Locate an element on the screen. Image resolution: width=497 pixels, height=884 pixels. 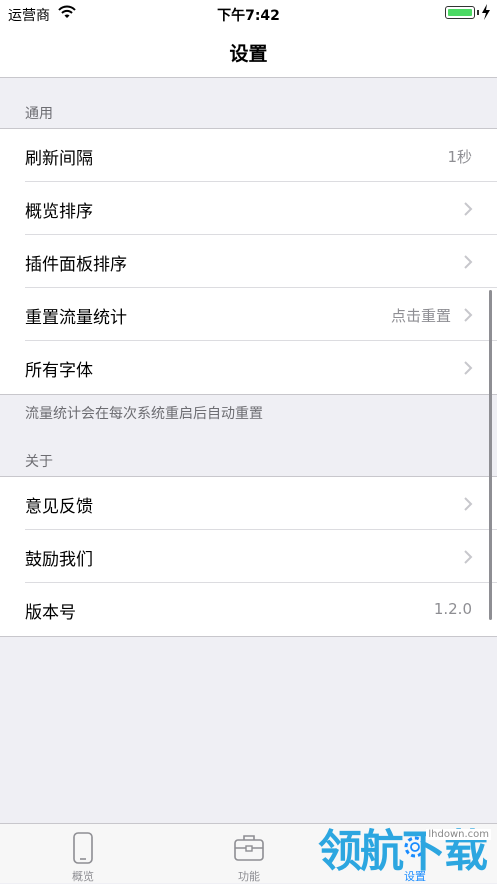
row-encourage-us: 鼓励我们 is located at coordinates (248, 556).